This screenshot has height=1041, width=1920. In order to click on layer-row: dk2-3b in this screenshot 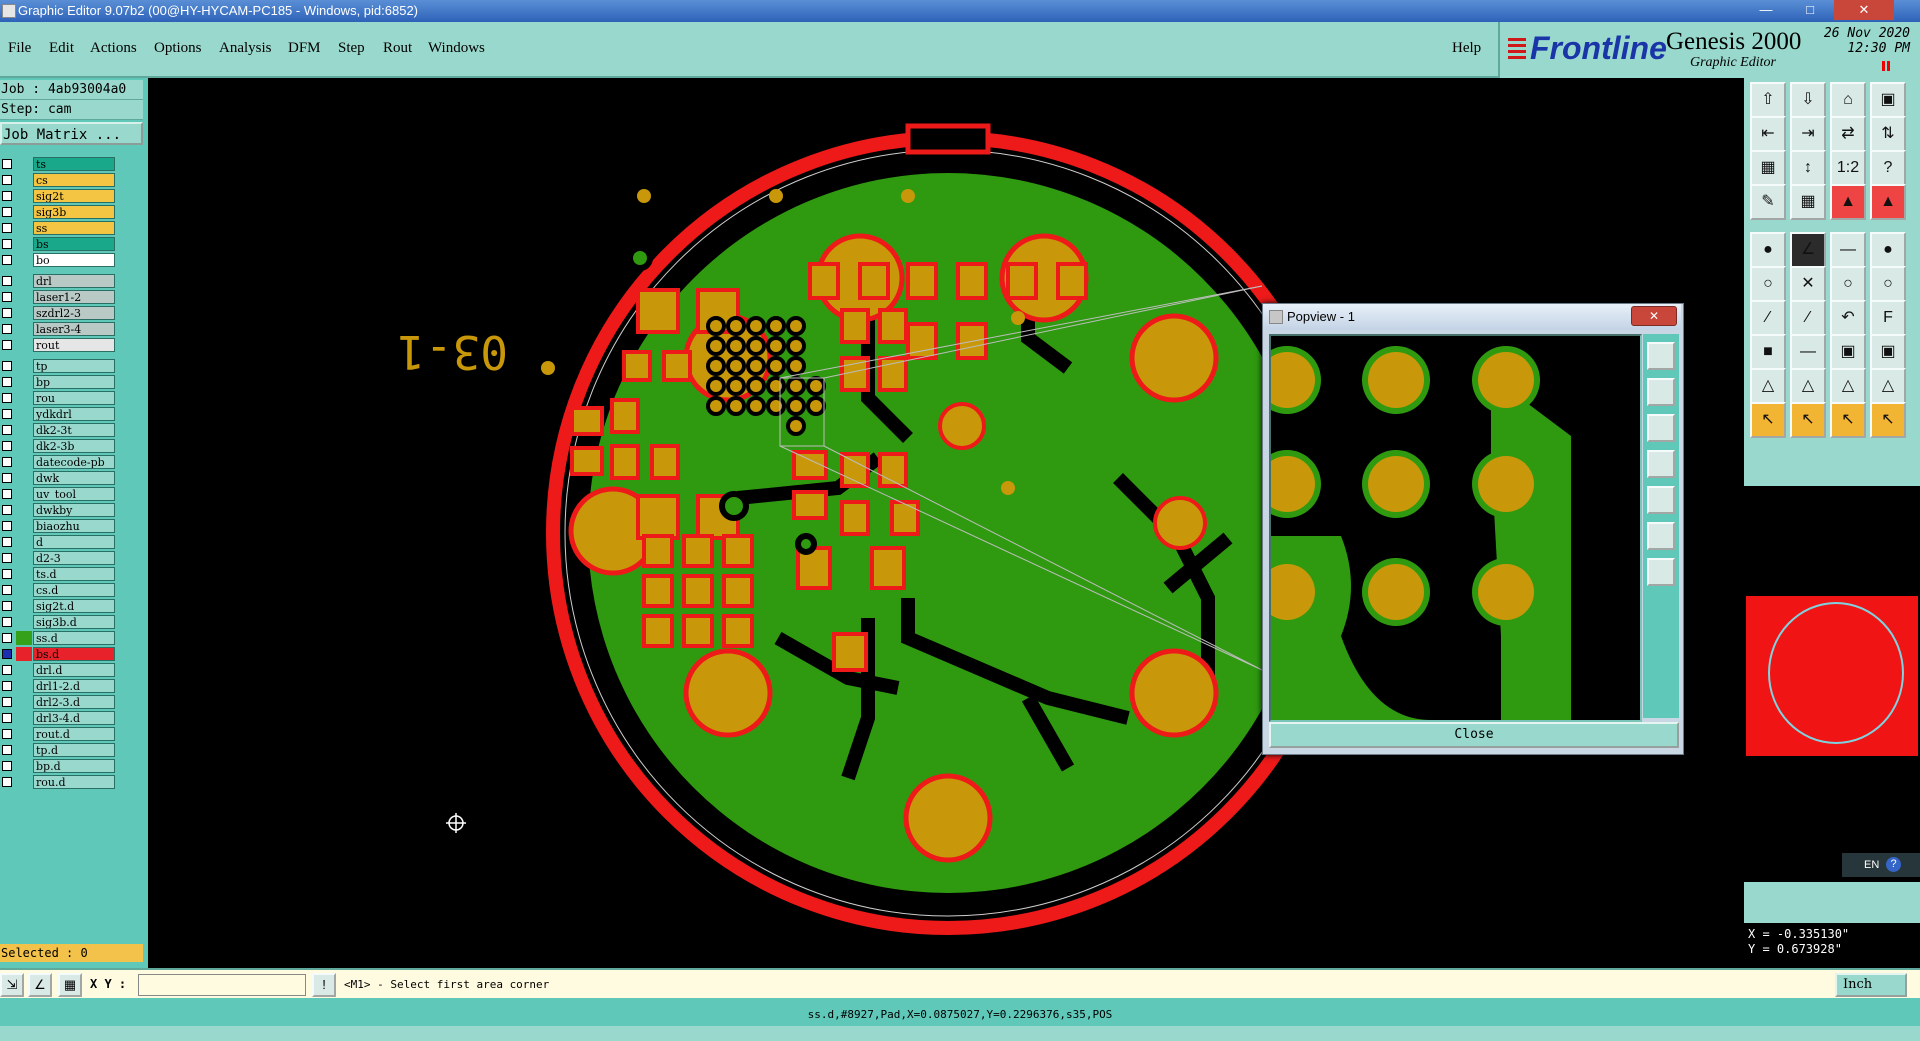, I will do `click(59, 446)`.